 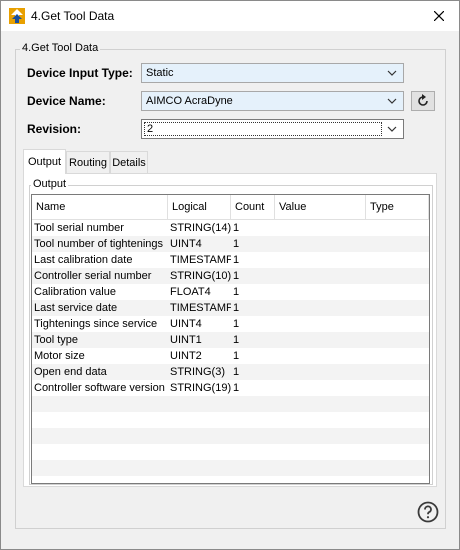 What do you see at coordinates (70, 372) in the screenshot?
I see `cell-name: Open end data` at bounding box center [70, 372].